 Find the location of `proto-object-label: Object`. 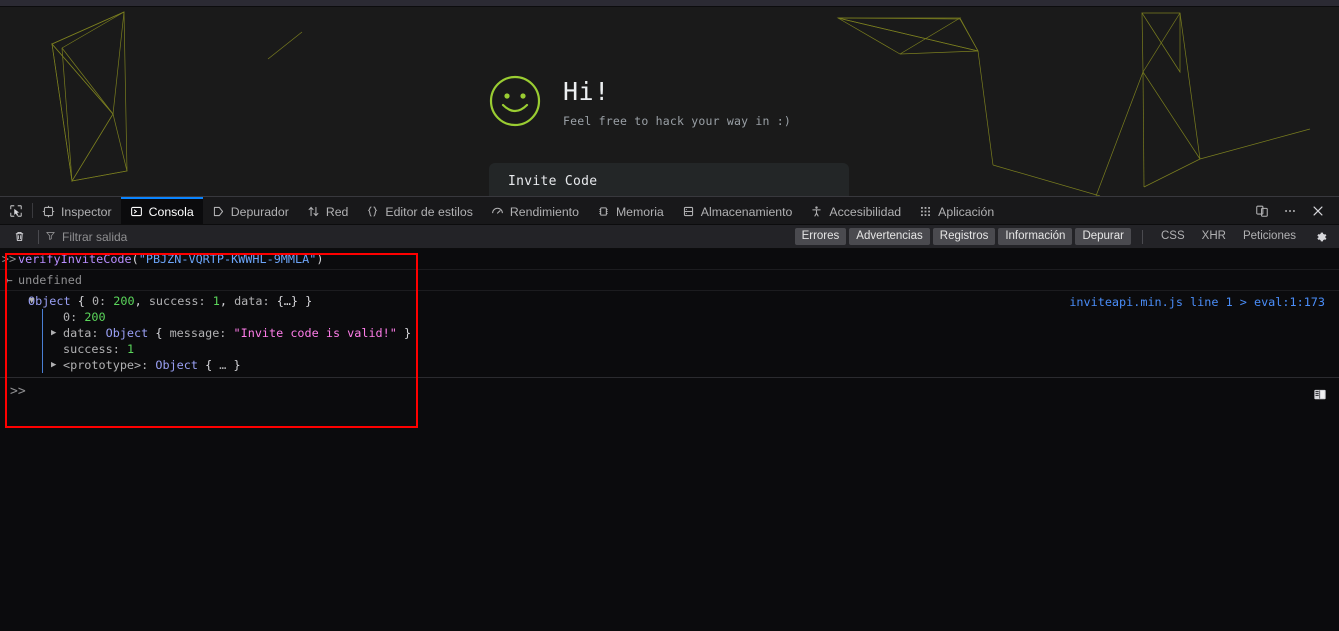

proto-object-label: Object is located at coordinates (176, 365).